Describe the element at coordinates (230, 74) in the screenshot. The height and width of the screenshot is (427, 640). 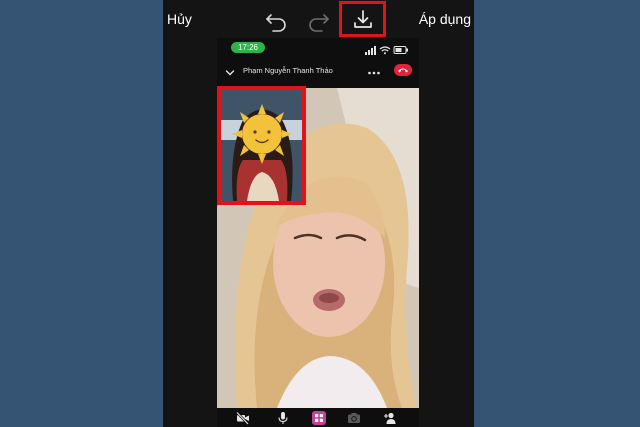
I see `chevron-down-icon` at that location.